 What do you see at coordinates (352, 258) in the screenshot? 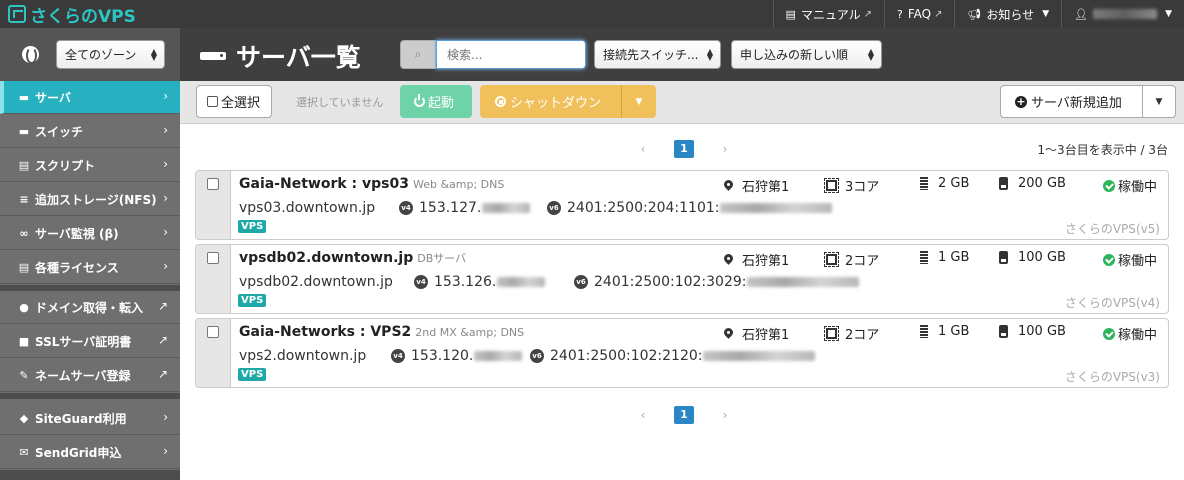
I see `server-name: vpsdb02.downtown.jp DBサーバ` at bounding box center [352, 258].